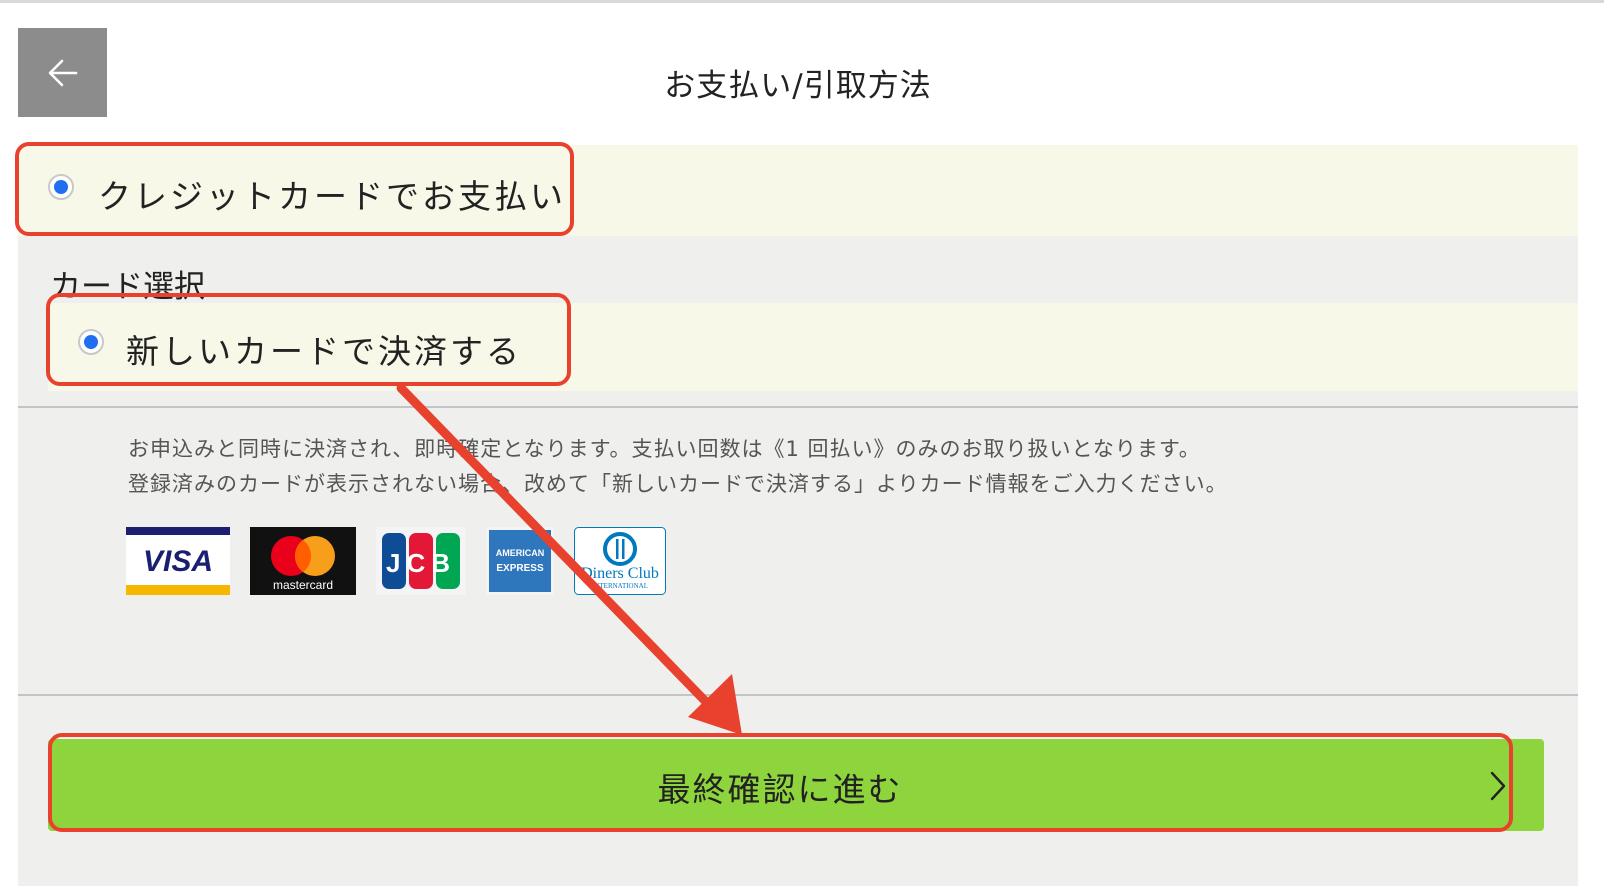  Describe the element at coordinates (780, 782) in the screenshot. I see `proceed-button-highlight-box` at that location.